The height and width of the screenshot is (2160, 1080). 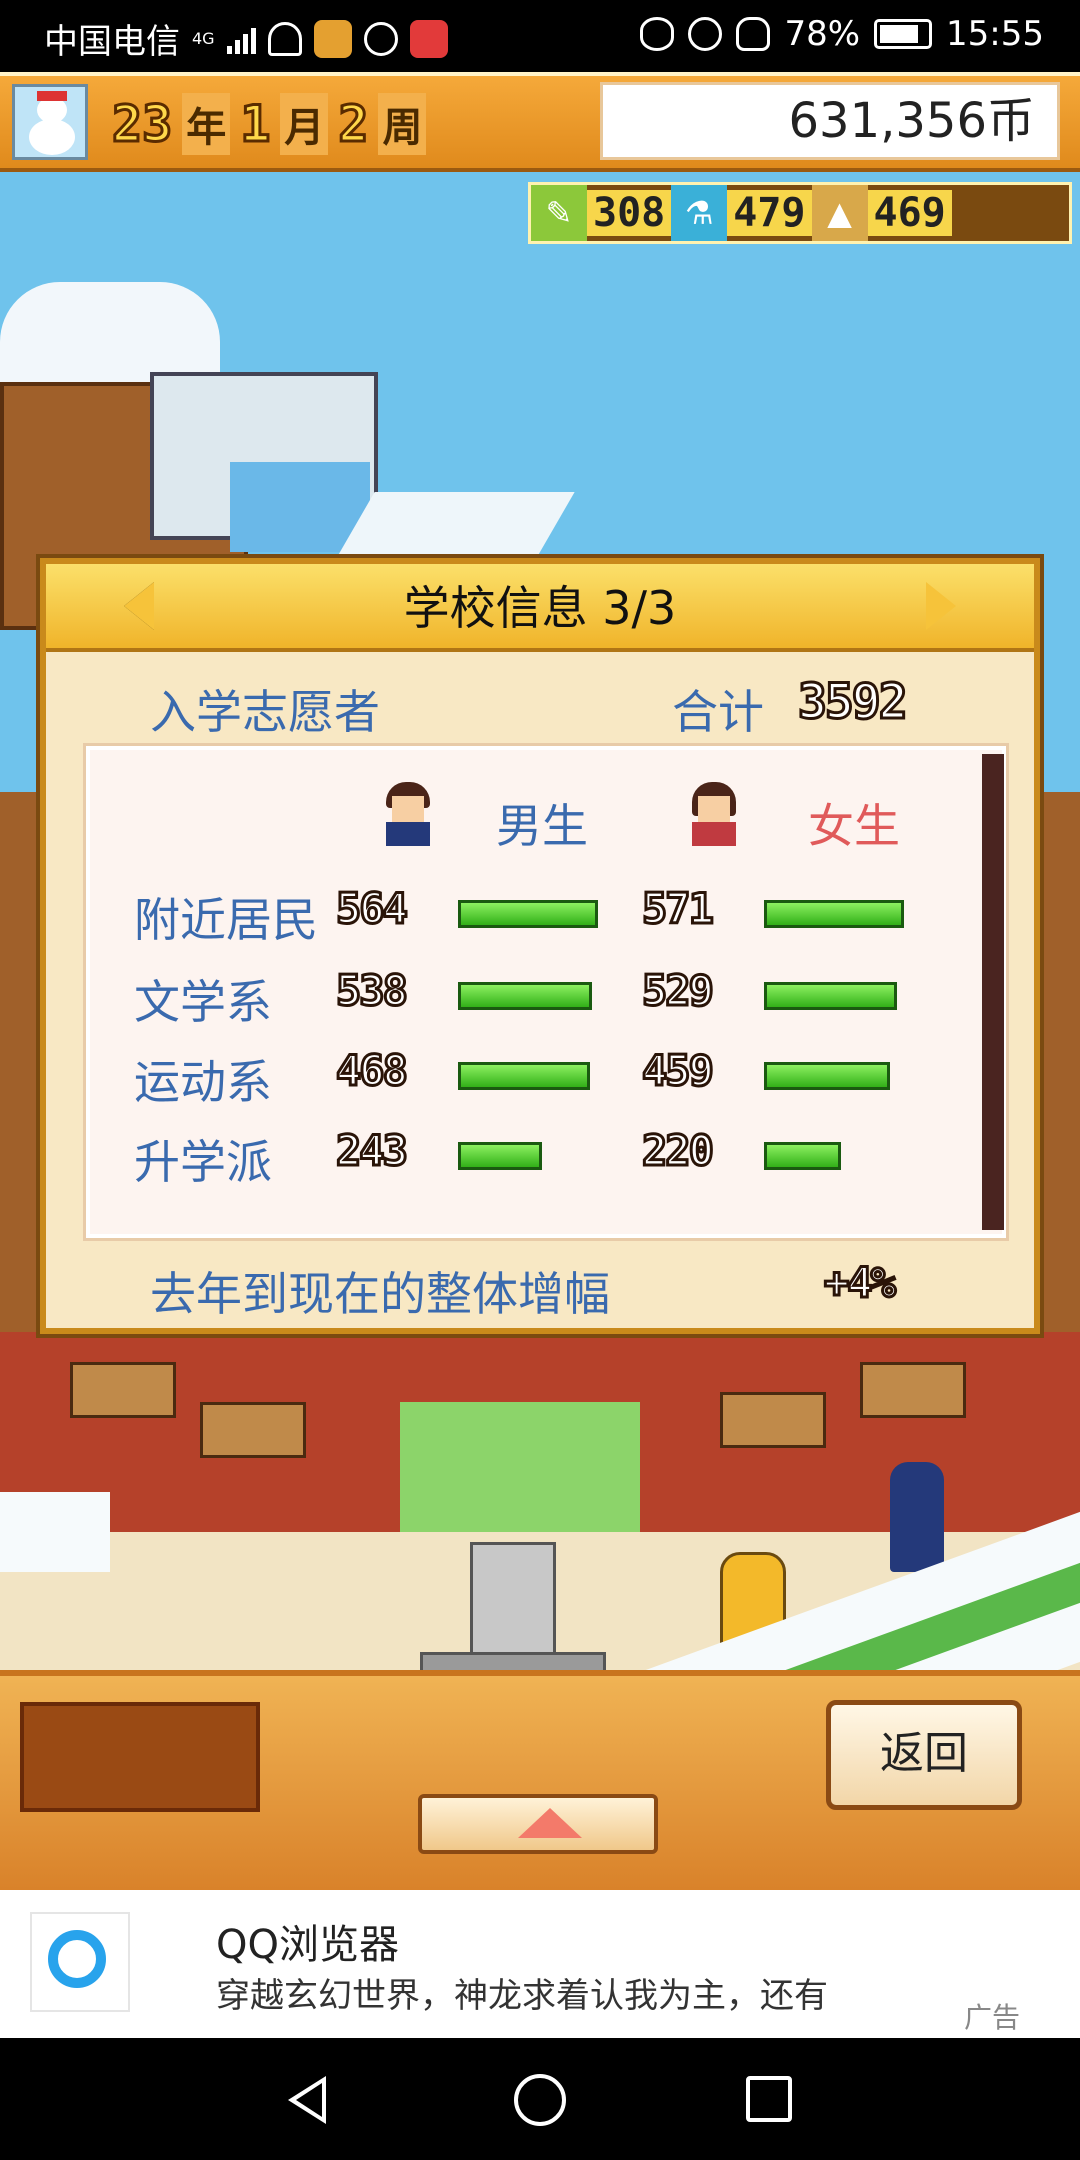 What do you see at coordinates (830, 121) in the screenshot?
I see `money-display: 631,356币` at bounding box center [830, 121].